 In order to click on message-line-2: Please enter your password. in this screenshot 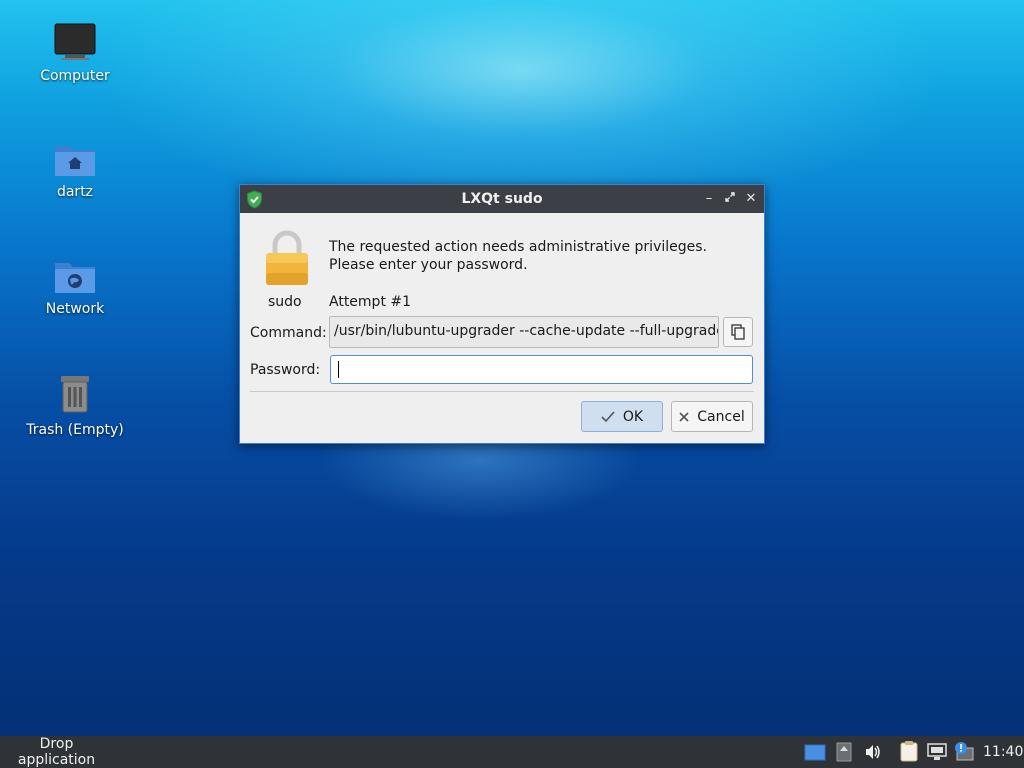, I will do `click(428, 265)`.